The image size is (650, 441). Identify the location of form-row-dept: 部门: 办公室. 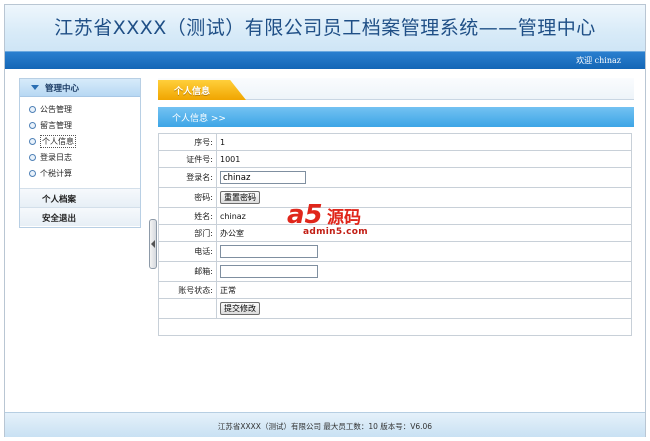
(395, 233).